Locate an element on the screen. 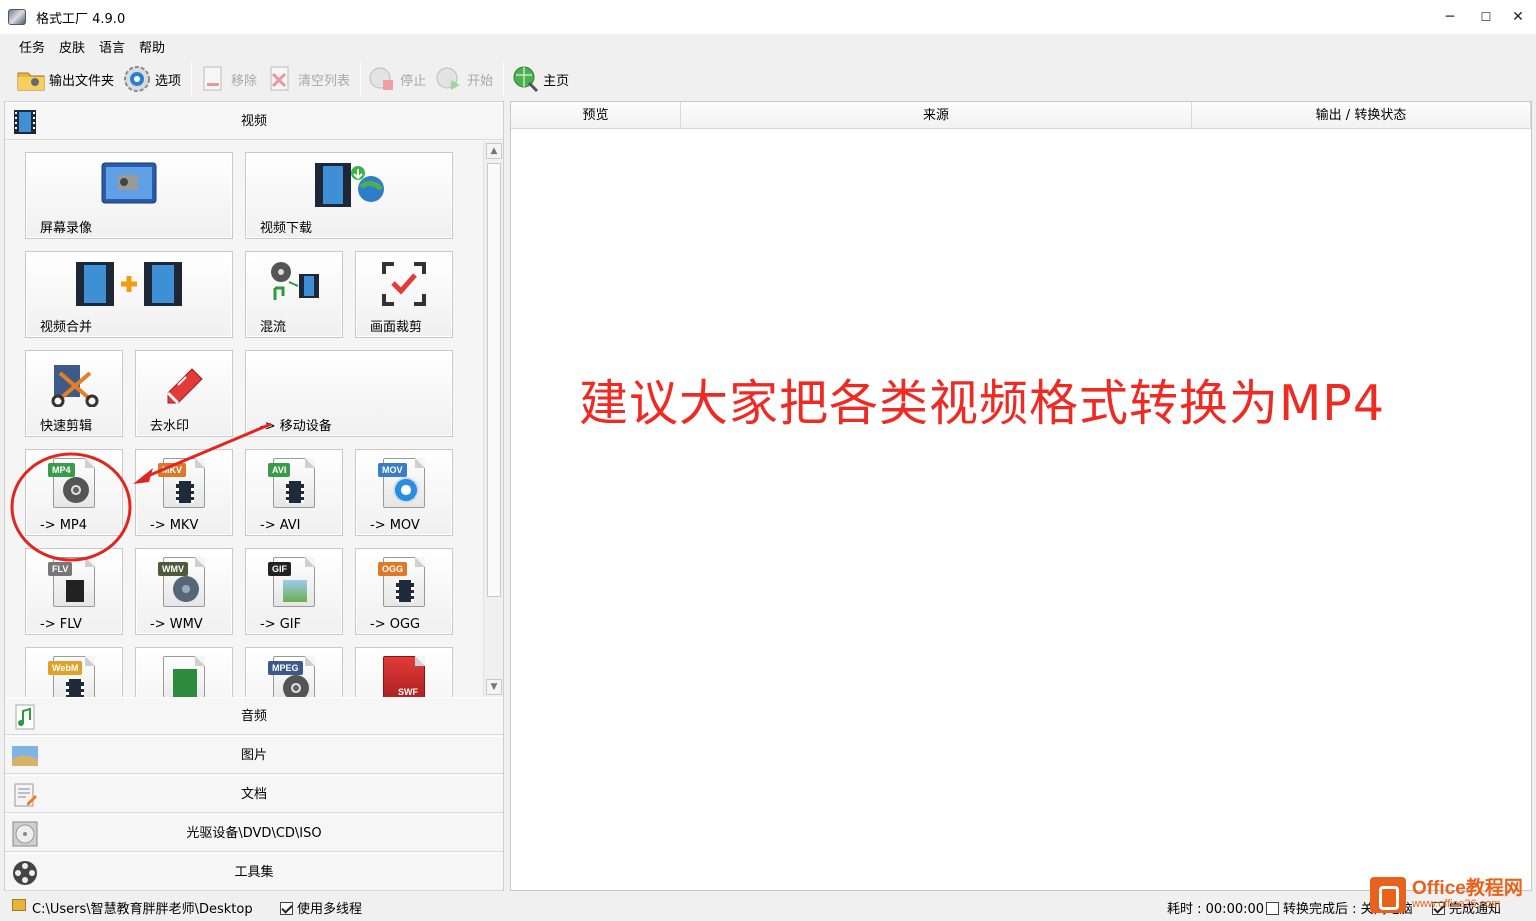 The image size is (1536, 921). tile-mux: 混流 is located at coordinates (294, 294).